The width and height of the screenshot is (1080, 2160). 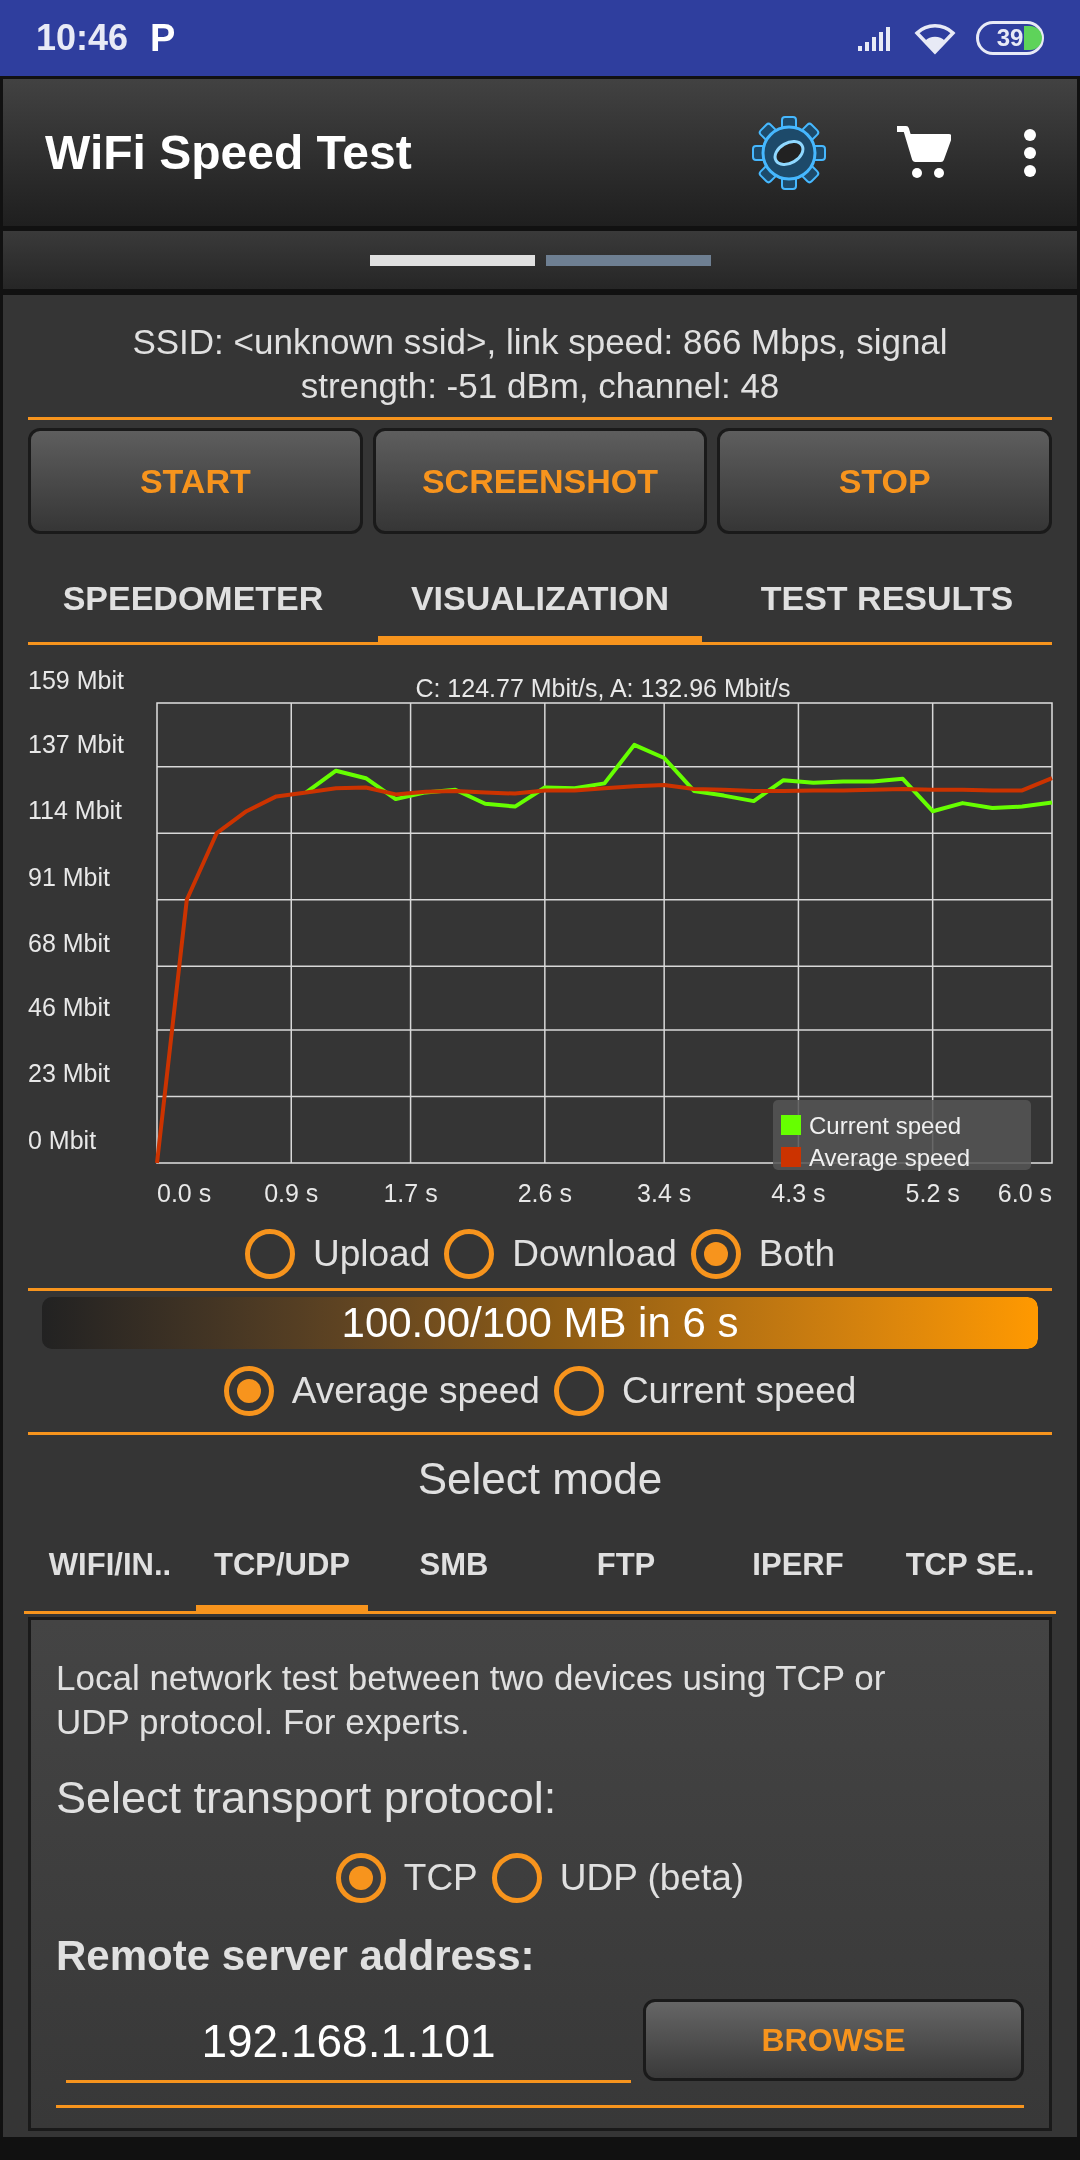 What do you see at coordinates (884, 481) in the screenshot?
I see `action-button: STOP` at bounding box center [884, 481].